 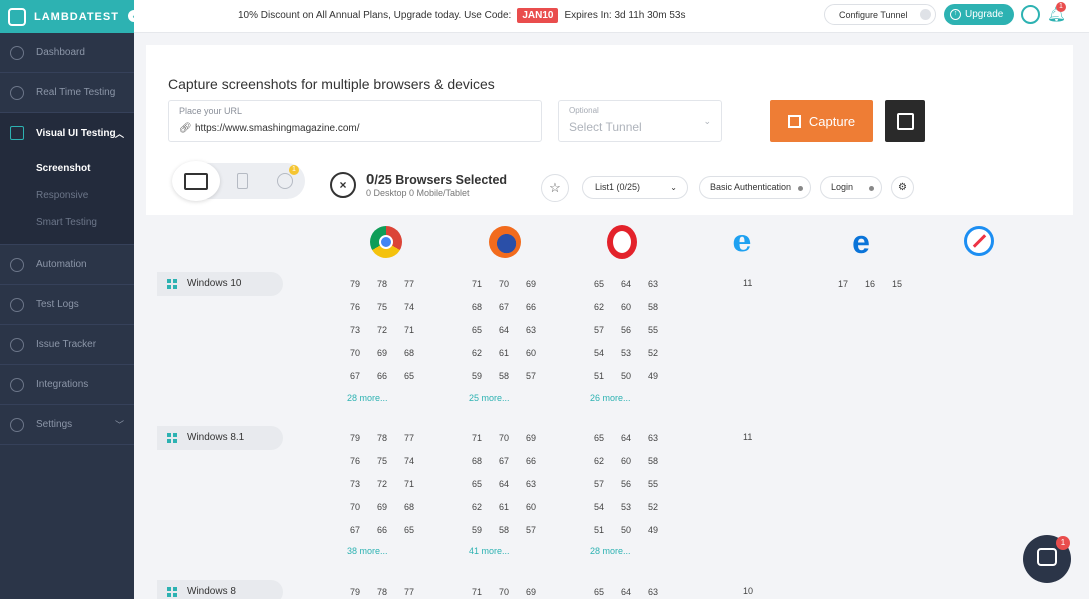 I want to click on sidebar-item-visual-ui-testing: Visual UI Testing ︿, so click(x=67, y=133).